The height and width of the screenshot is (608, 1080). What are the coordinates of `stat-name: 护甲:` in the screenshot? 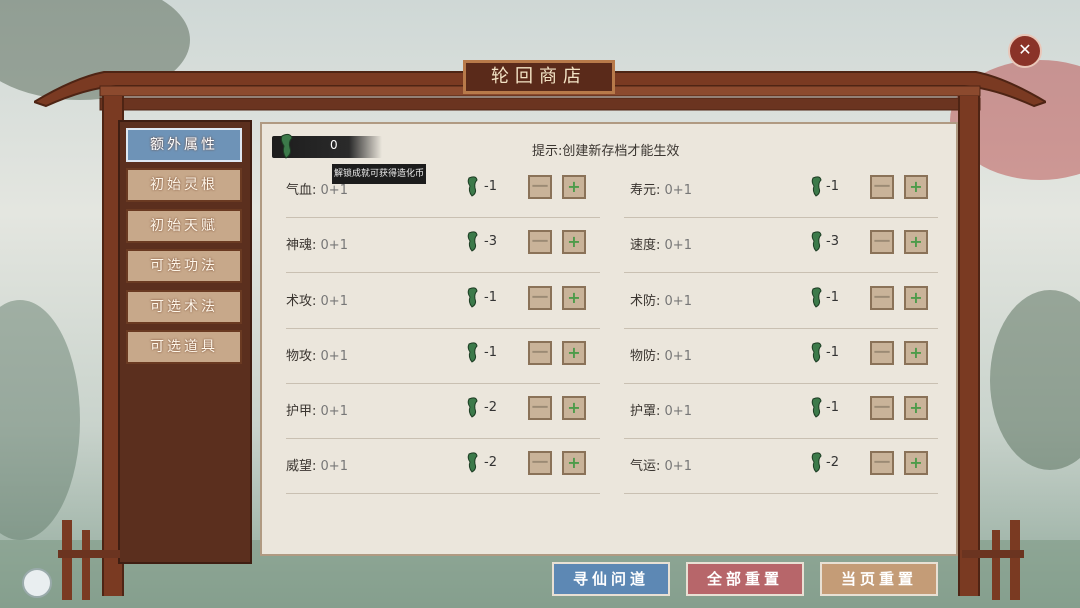 It's located at (301, 411).